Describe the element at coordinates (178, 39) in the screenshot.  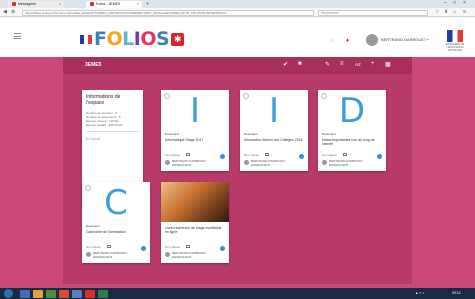
I see `logo-star-icon: ✱` at that location.